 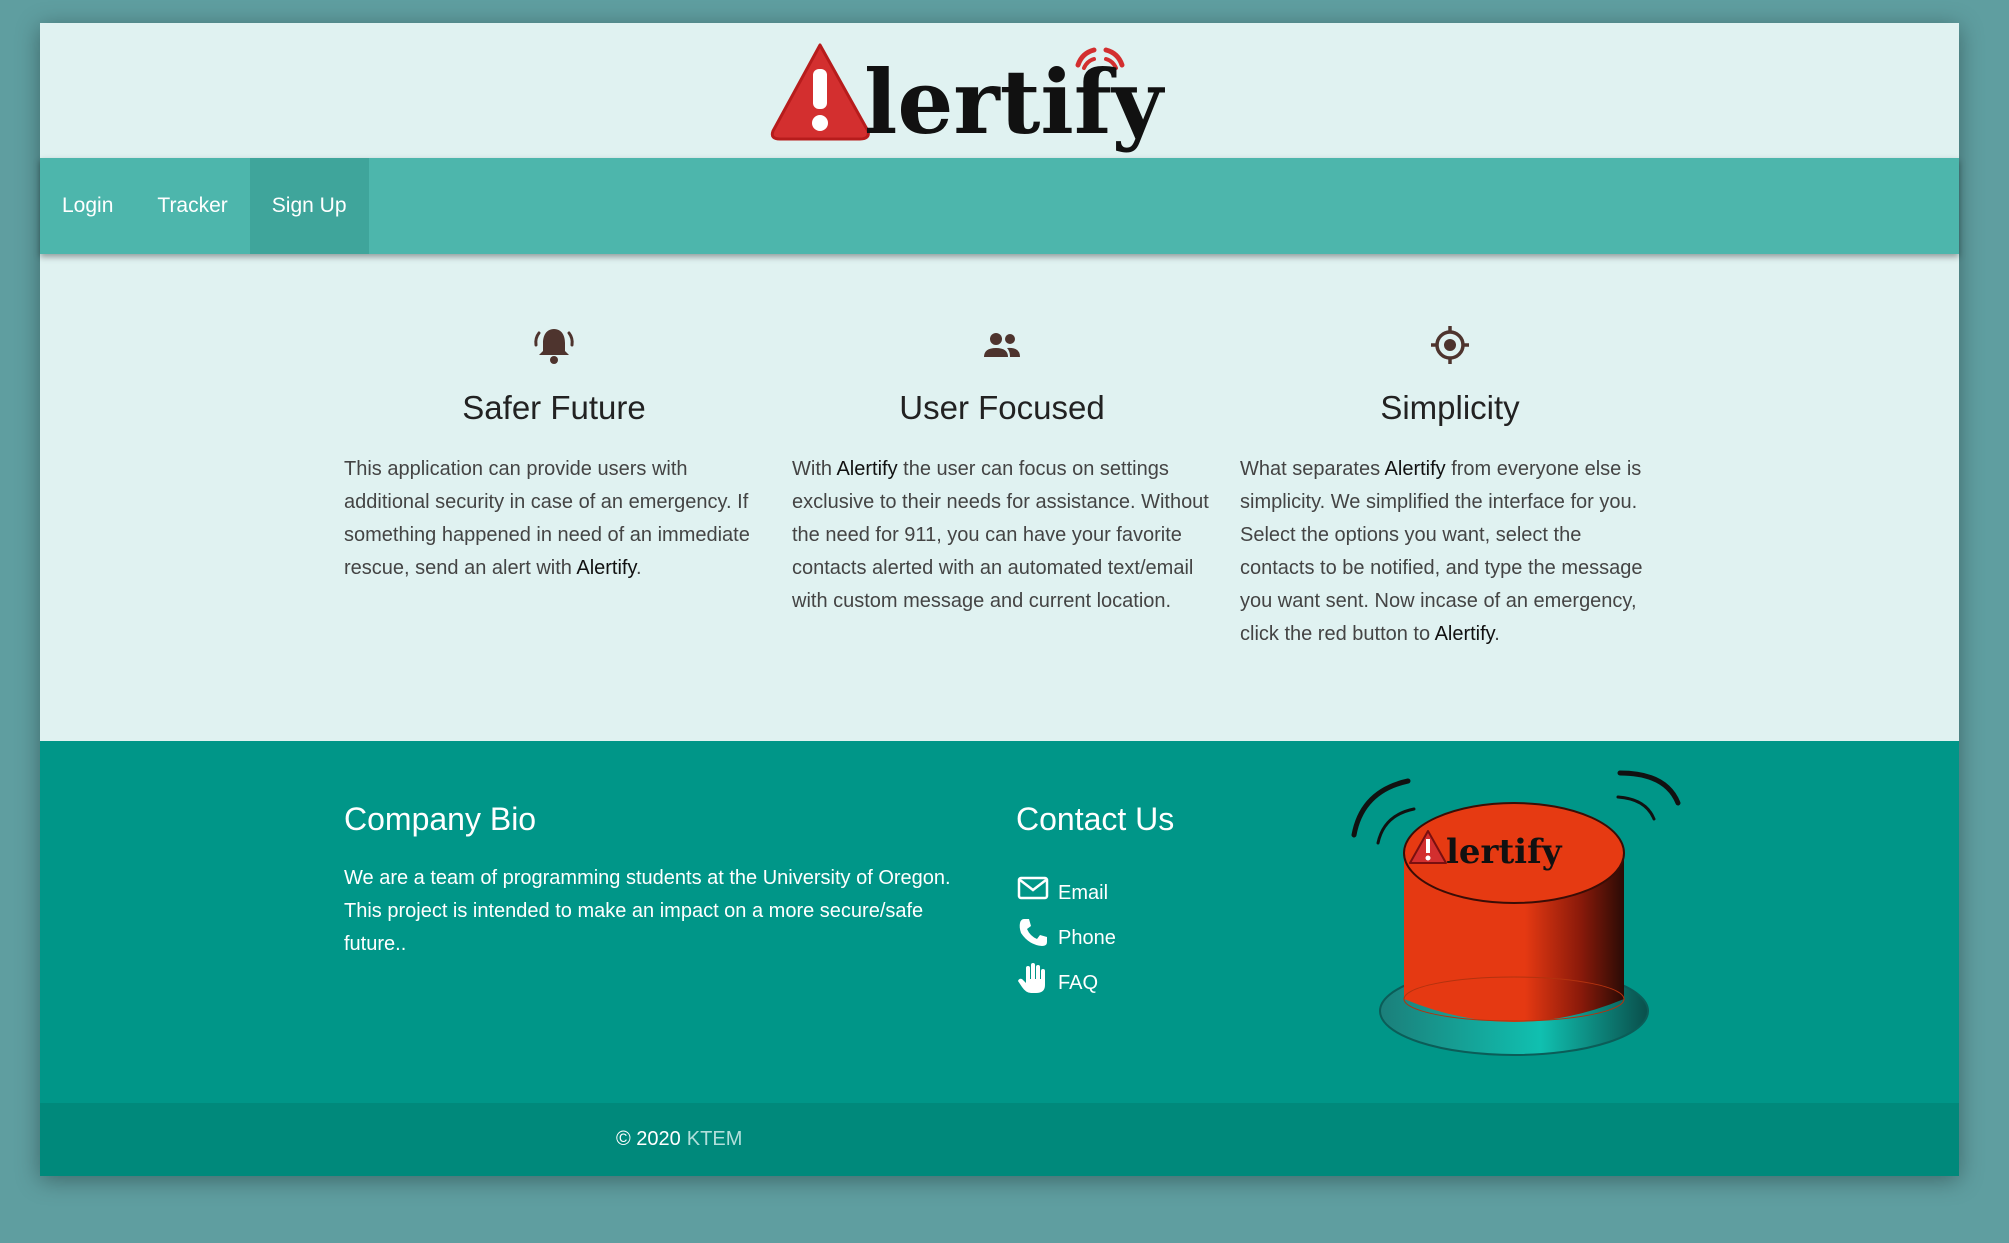 I want to click on contact-phone-link: Phone, so click(x=1146, y=927).